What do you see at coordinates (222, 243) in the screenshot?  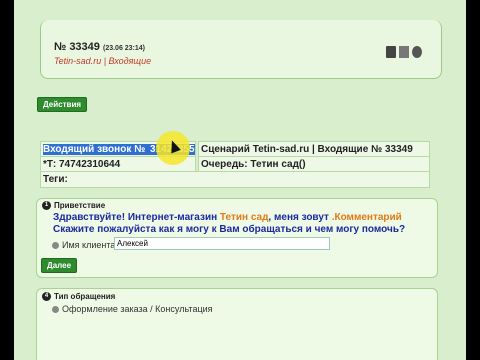 I see `client-name-input` at bounding box center [222, 243].